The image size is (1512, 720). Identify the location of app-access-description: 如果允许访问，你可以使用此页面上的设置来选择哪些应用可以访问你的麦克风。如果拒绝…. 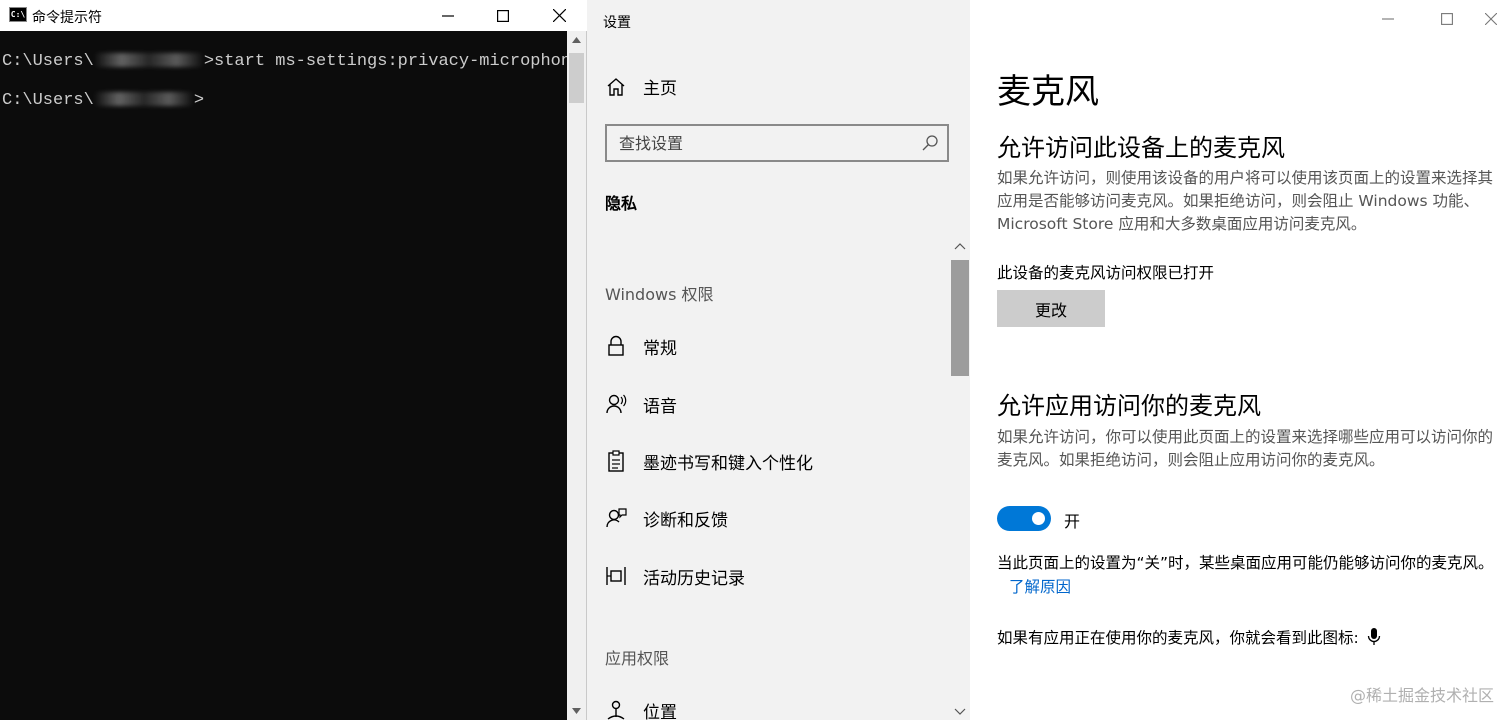
(1245, 448).